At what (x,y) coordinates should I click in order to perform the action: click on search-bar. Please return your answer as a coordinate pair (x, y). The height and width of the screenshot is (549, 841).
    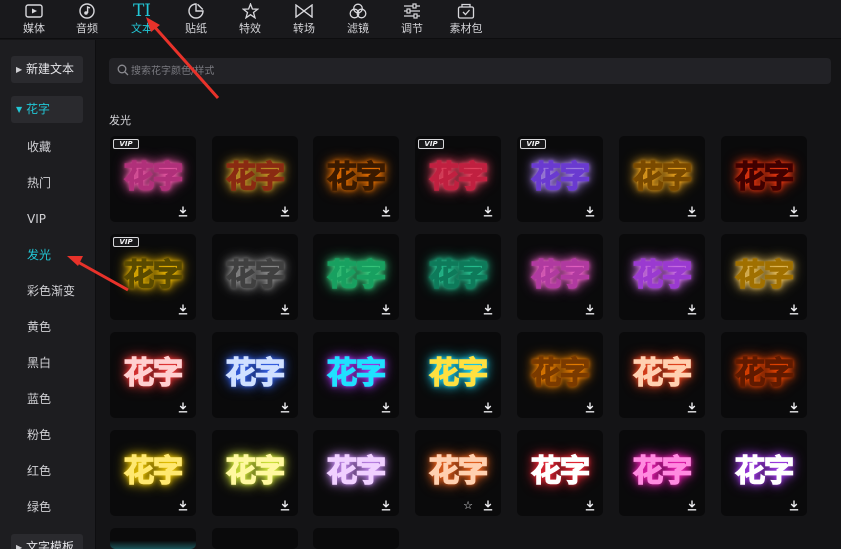
    Looking at the image, I should click on (470, 71).